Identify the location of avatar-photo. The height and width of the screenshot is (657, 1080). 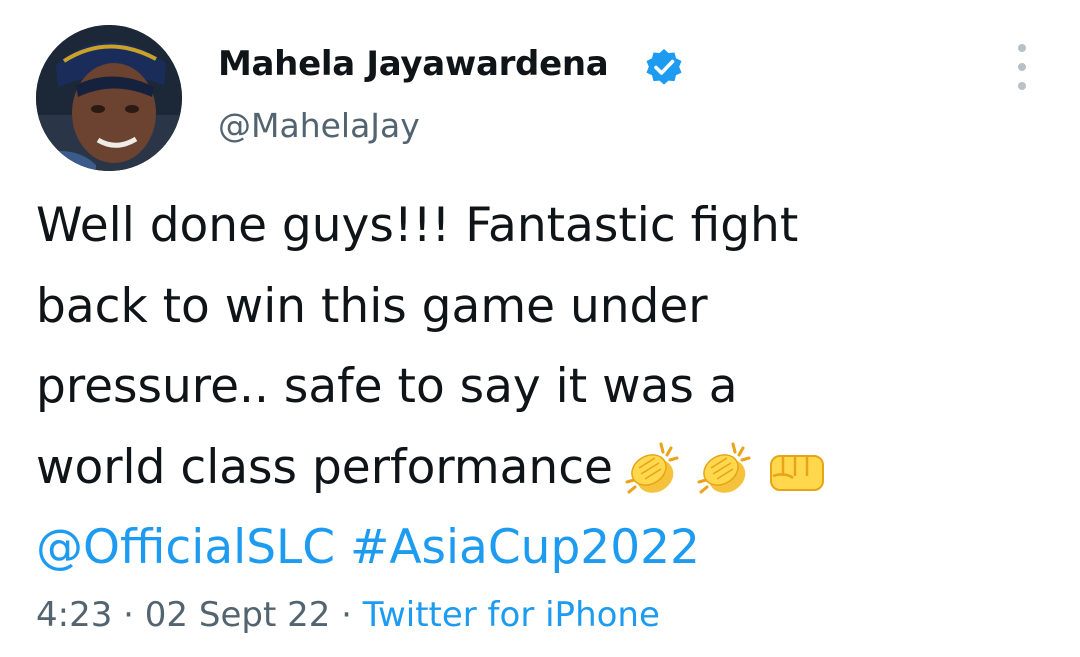
(109, 98).